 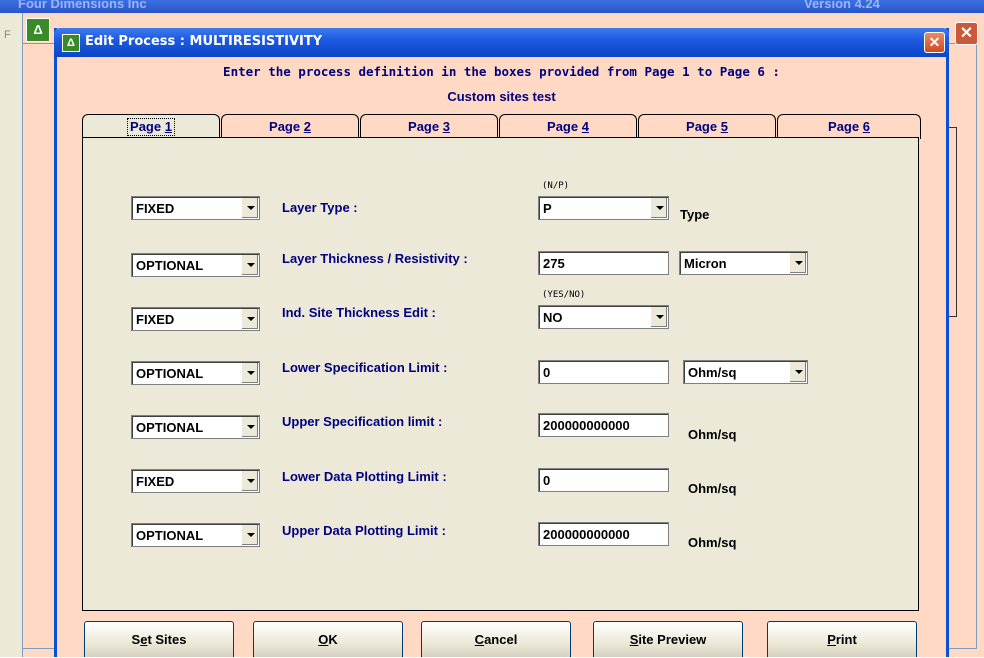 What do you see at coordinates (866, 126) in the screenshot?
I see `tab-key: 6` at bounding box center [866, 126].